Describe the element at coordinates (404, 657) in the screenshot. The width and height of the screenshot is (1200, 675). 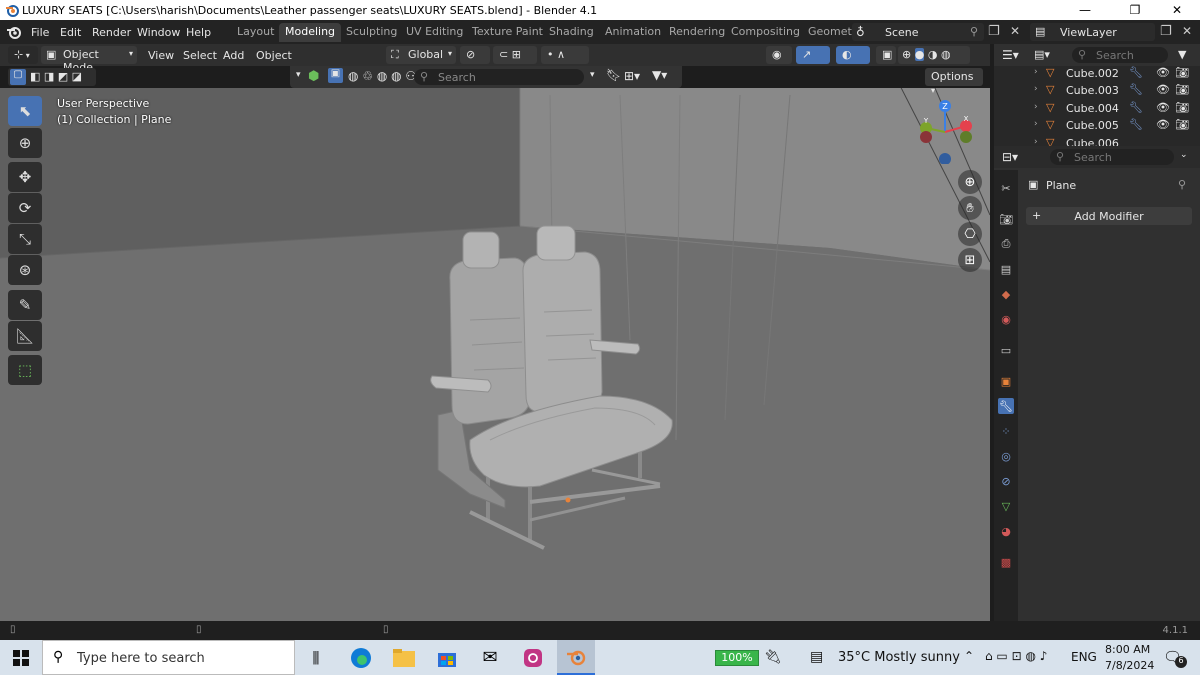
I see `file-explorer-button` at that location.